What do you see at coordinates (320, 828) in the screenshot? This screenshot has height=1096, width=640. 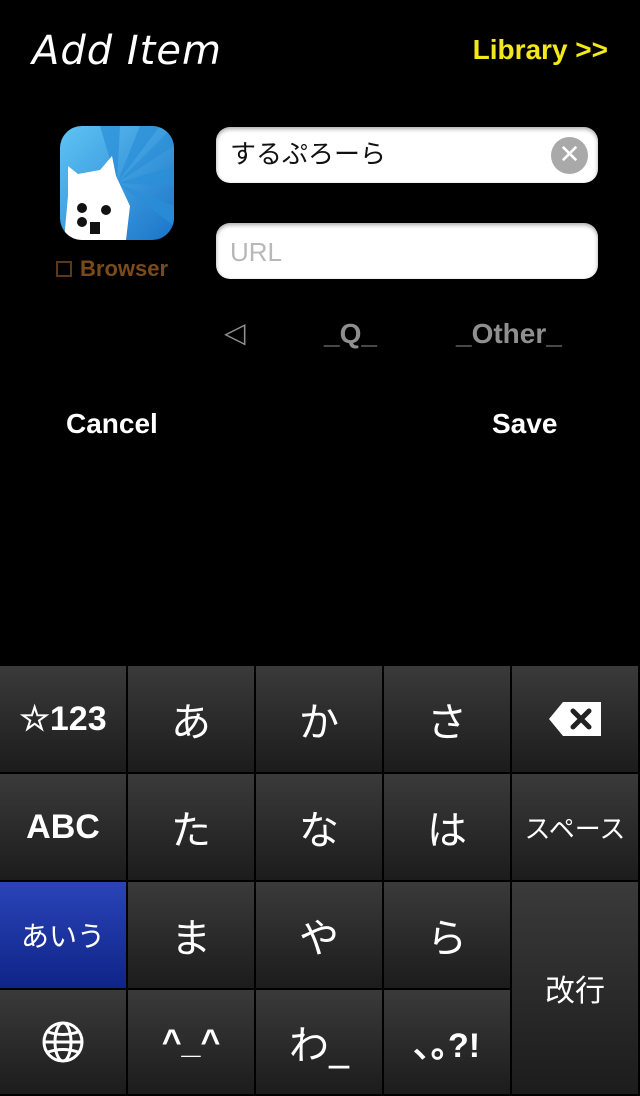 I see `key-na: な` at bounding box center [320, 828].